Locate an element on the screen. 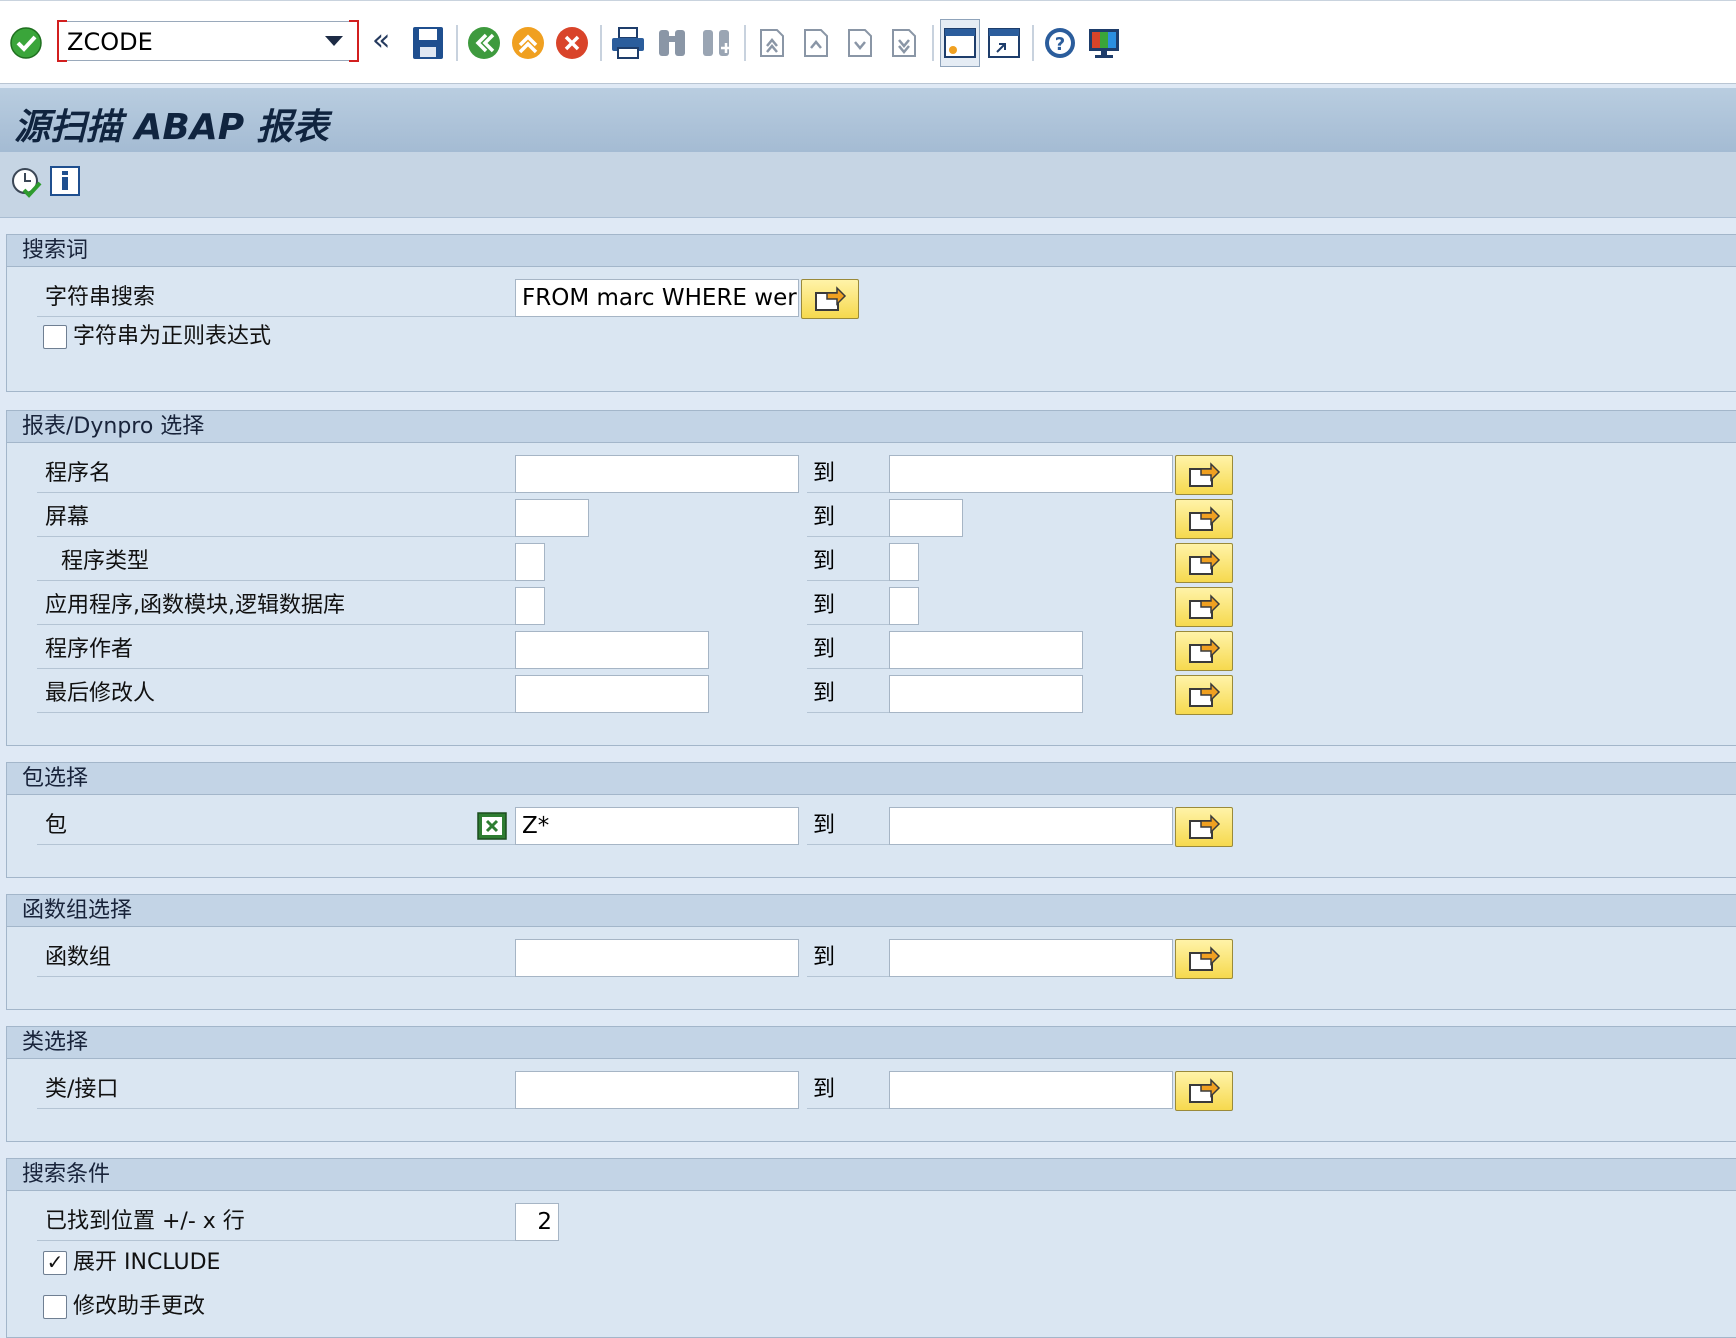 This screenshot has width=1736, height=1338. screen-from-input is located at coordinates (552, 518).